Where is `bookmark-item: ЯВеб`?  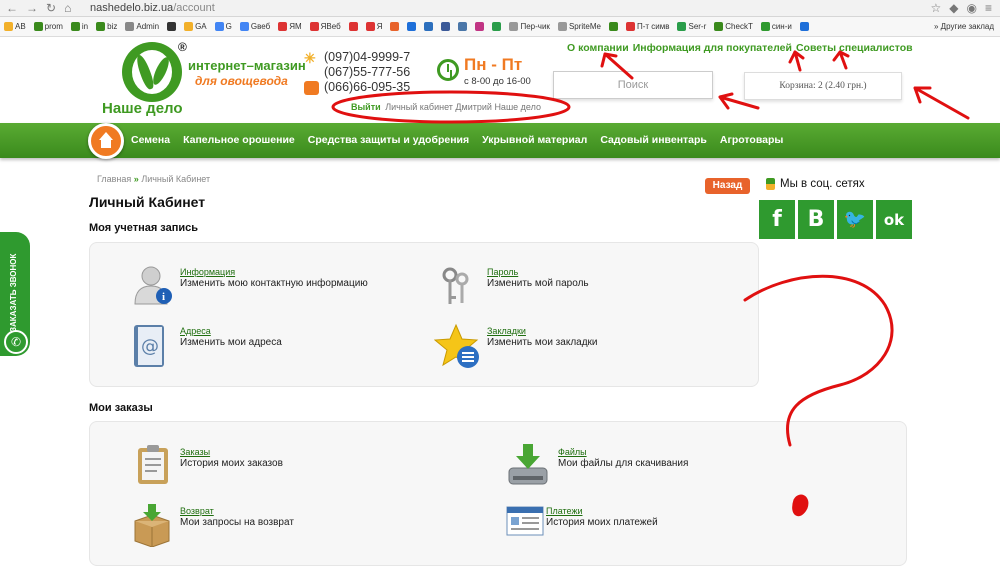 bookmark-item: ЯВеб is located at coordinates (325, 26).